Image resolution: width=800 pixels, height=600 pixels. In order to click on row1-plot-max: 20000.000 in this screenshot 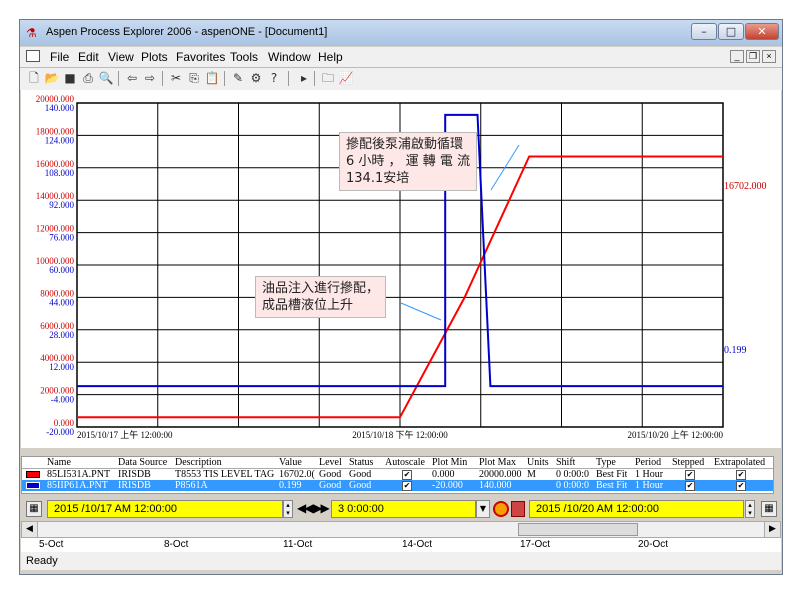, I will do `click(500, 474)`.